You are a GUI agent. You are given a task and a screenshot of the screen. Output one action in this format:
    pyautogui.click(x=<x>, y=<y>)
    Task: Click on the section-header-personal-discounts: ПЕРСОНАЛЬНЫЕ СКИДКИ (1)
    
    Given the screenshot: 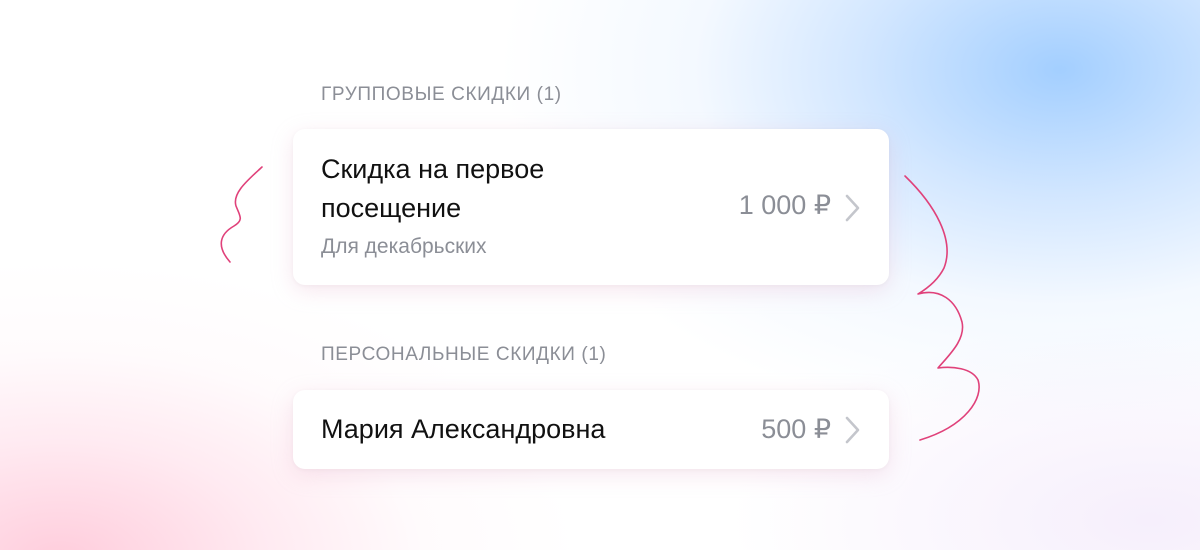 What is the action you would take?
    pyautogui.click(x=464, y=354)
    